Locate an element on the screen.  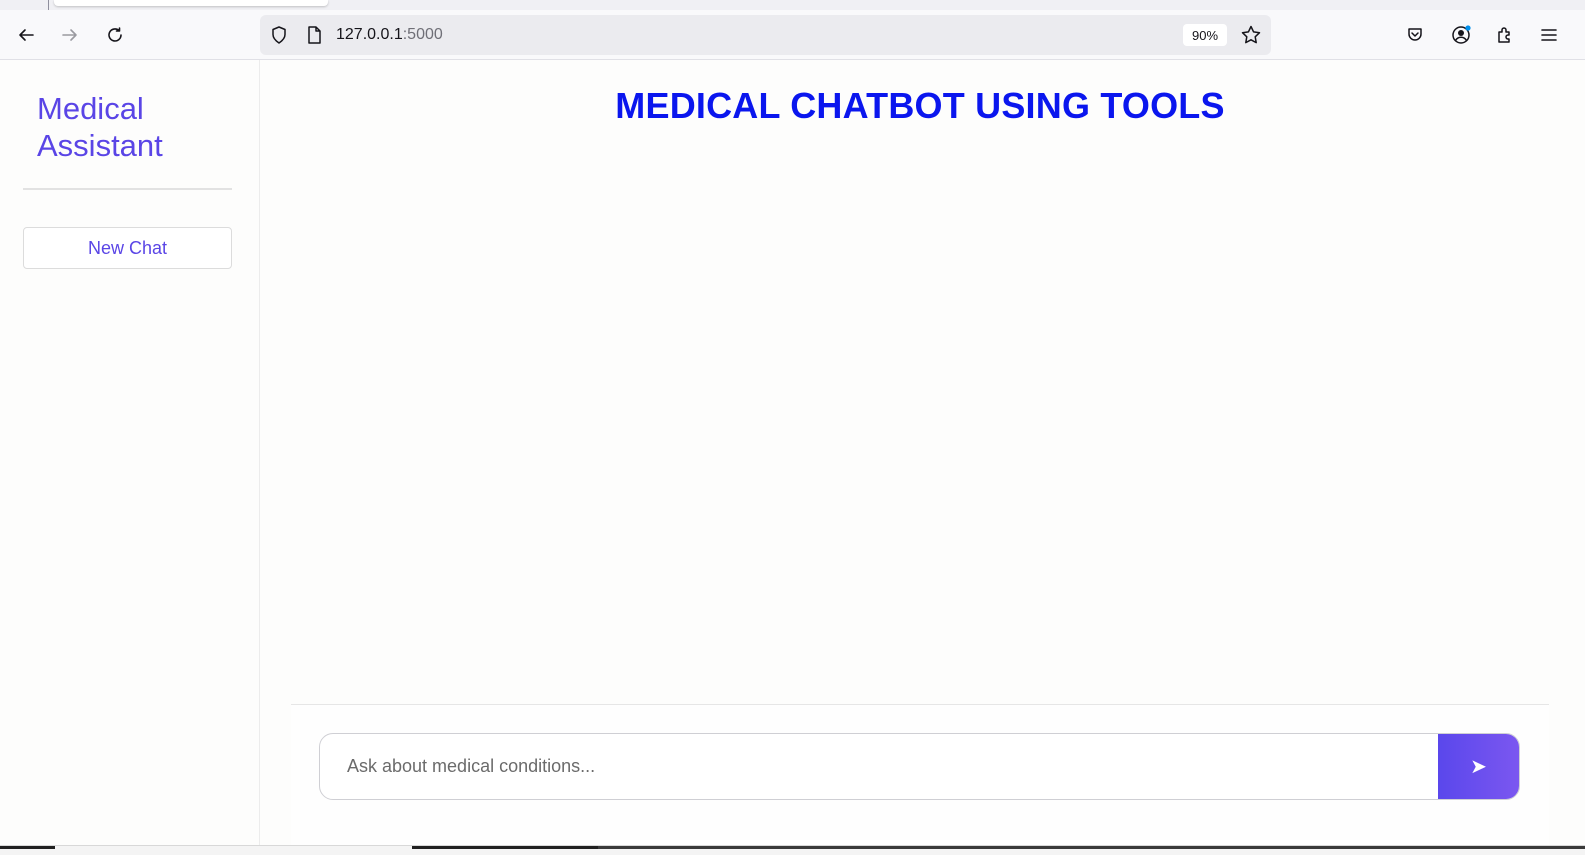
active-tab is located at coordinates (191, 3).